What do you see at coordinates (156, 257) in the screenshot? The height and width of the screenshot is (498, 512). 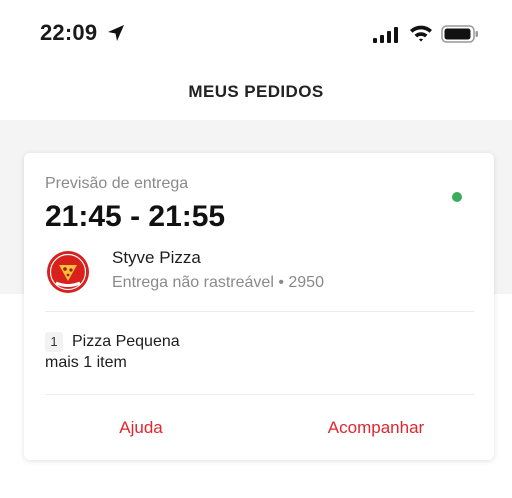 I see `store-name: Styve Pizza` at bounding box center [156, 257].